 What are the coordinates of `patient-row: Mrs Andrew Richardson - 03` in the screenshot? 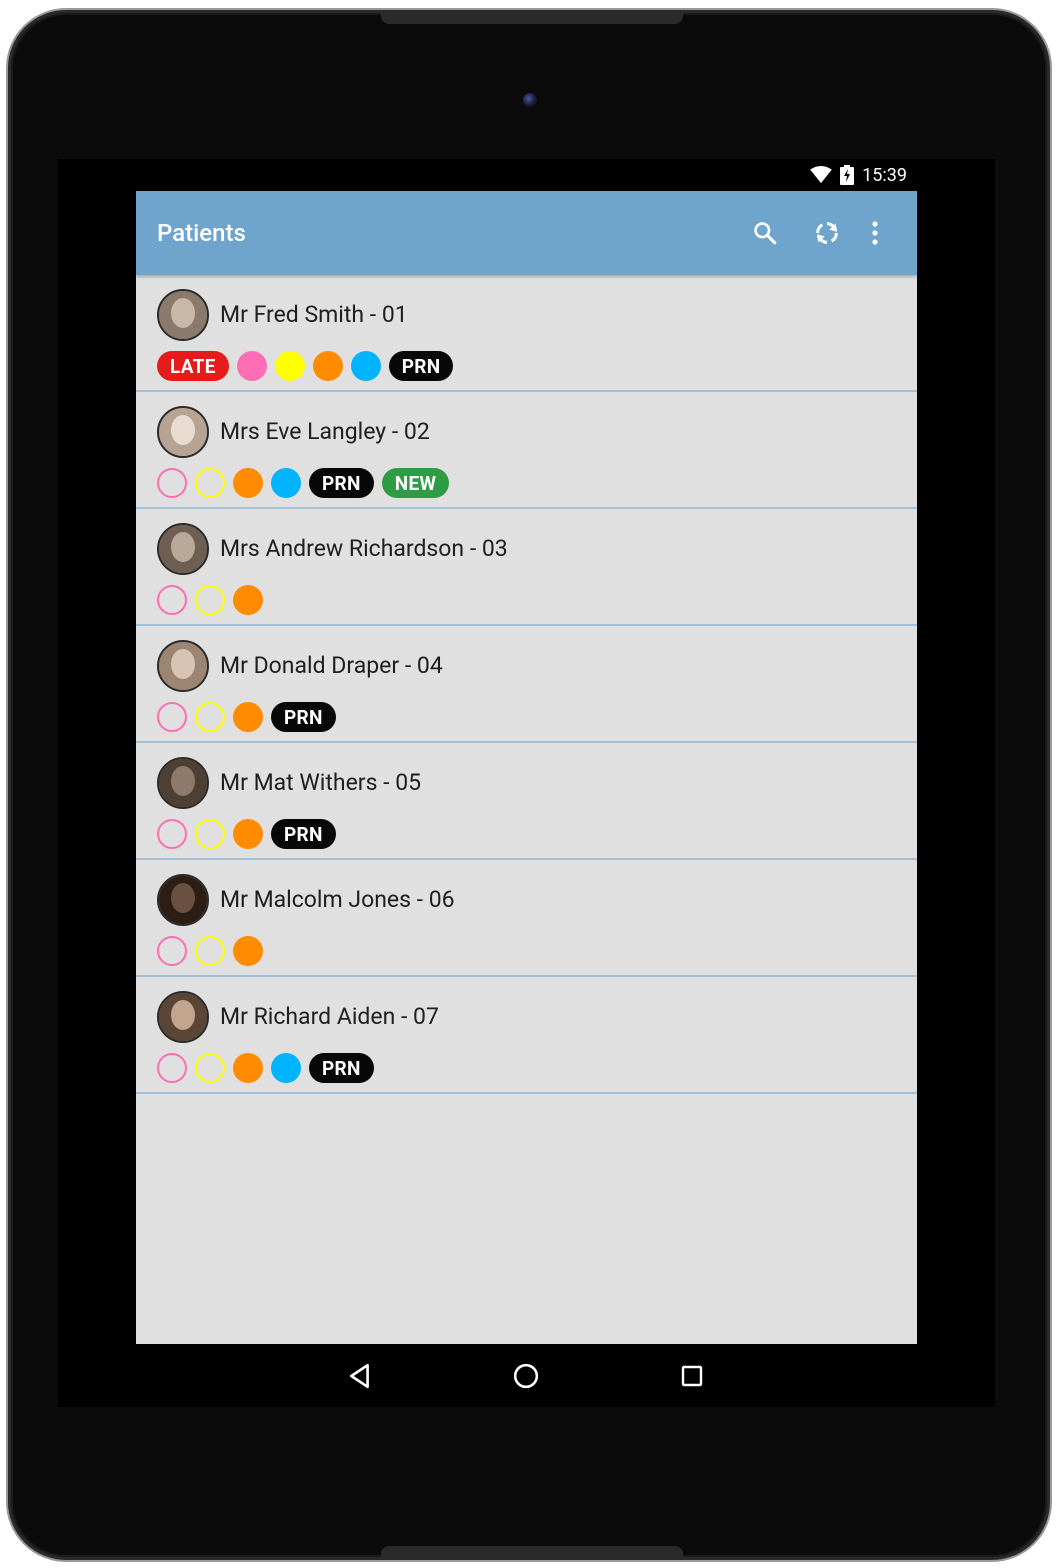 It's located at (526, 567).